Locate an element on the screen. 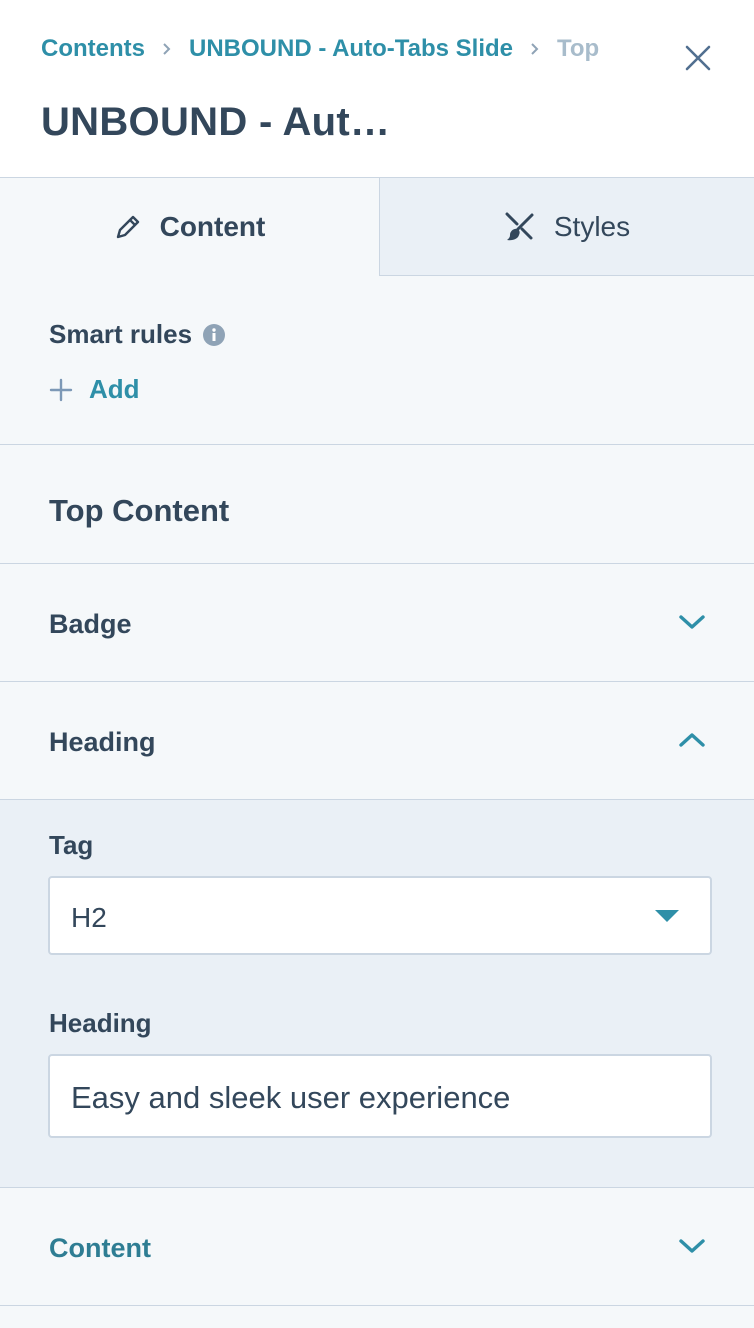 The height and width of the screenshot is (1328, 754). accordion-heading-label: Heading is located at coordinates (102, 742).